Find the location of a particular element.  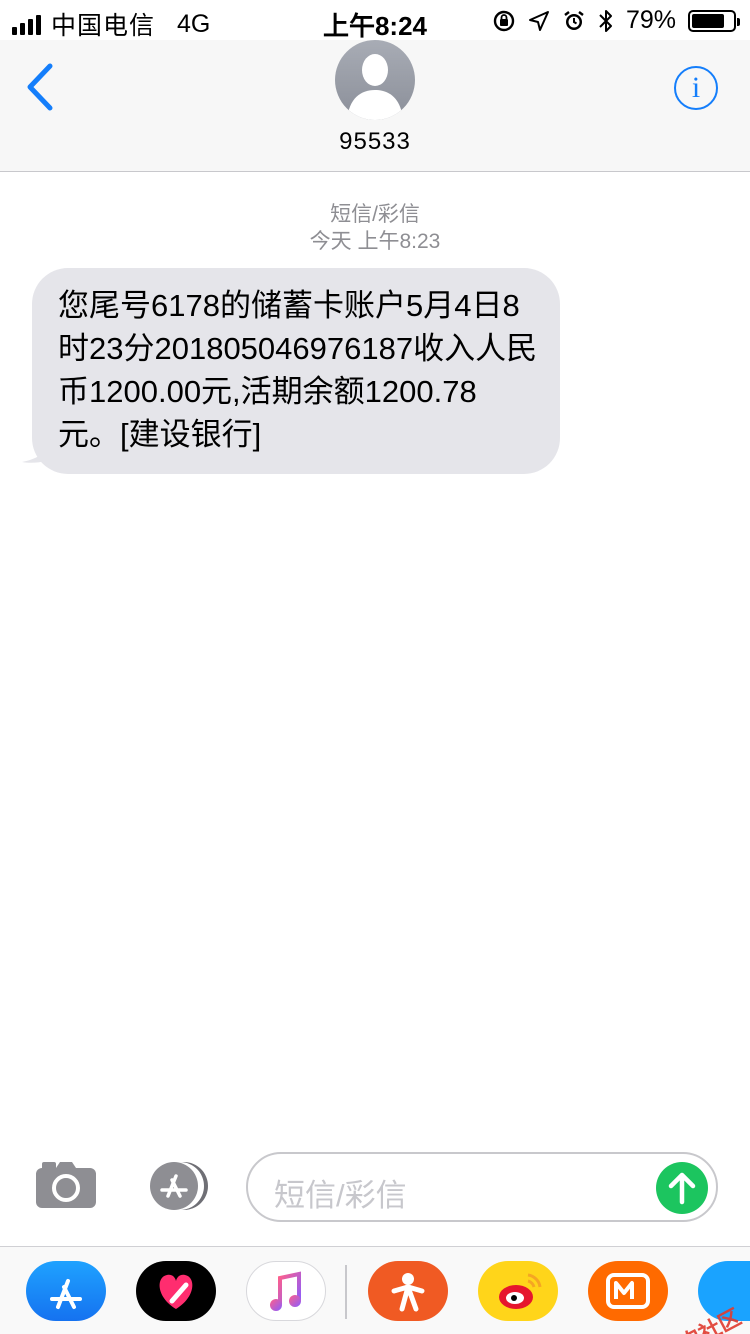

rotation-lock-icon is located at coordinates (504, 20).